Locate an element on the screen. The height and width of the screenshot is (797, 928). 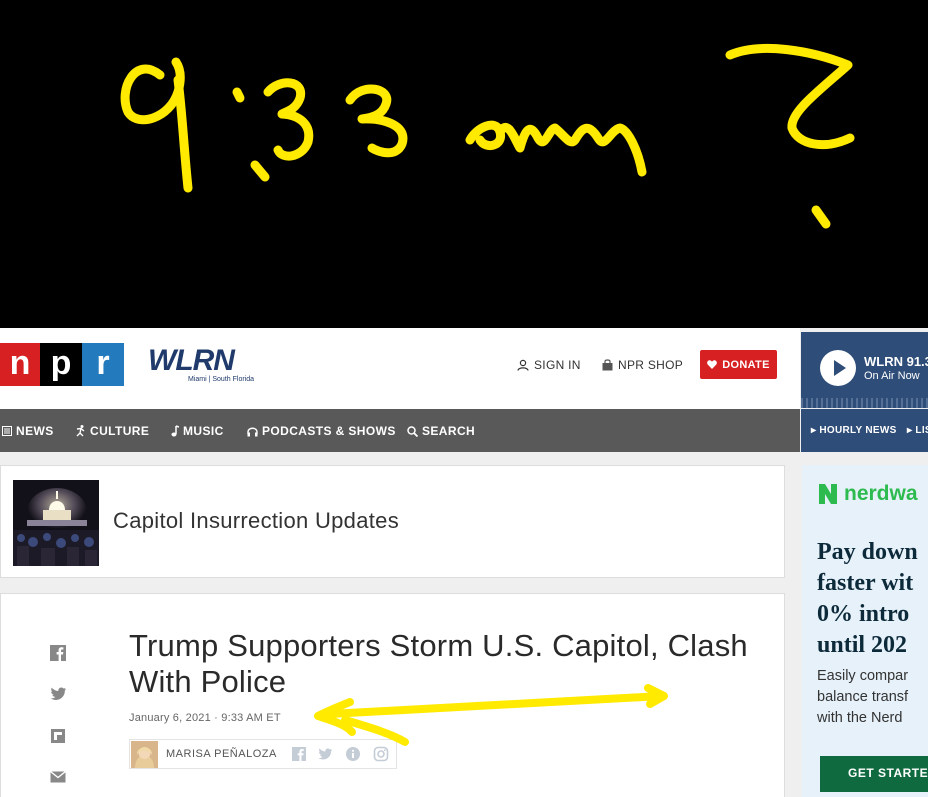
audio-waveform is located at coordinates (864, 403).